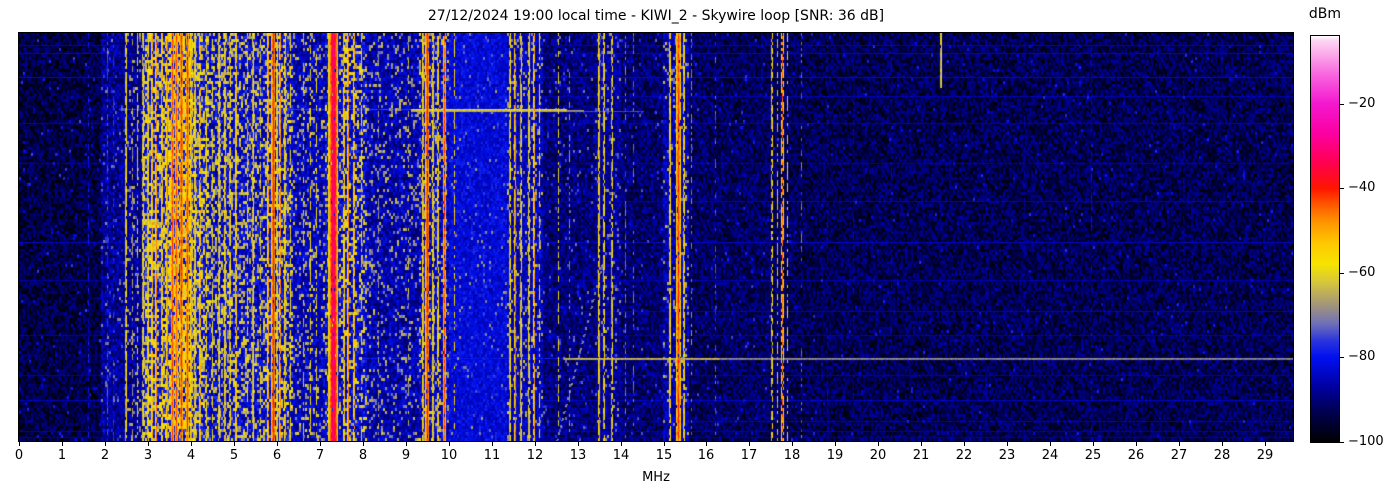 Image resolution: width=1400 pixels, height=500 pixels. Describe the element at coordinates (1362, 356) in the screenshot. I see `colorbar-tick-label: −80` at that location.